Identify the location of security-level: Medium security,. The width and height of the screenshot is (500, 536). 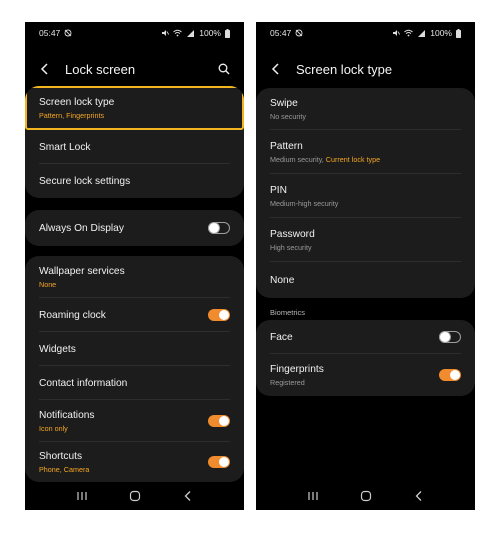
(298, 159).